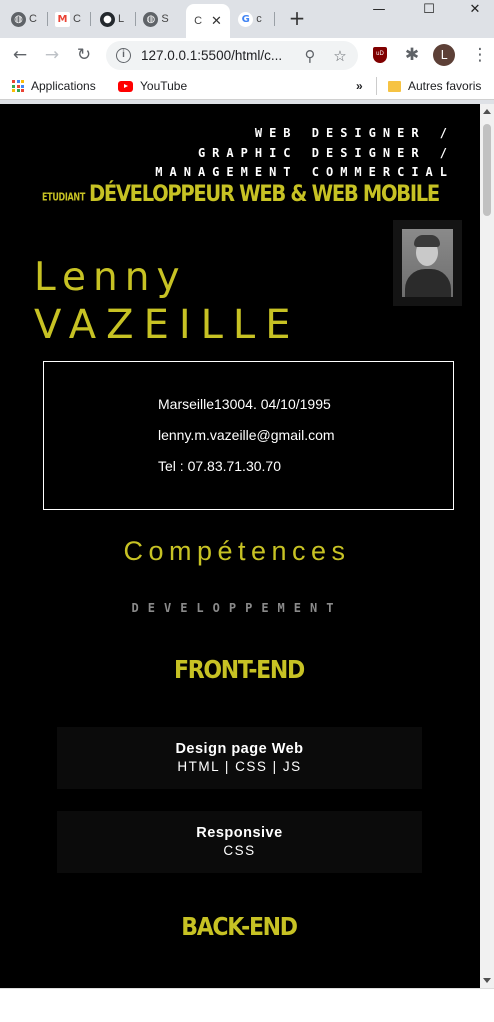 This screenshot has width=494, height=1022. What do you see at coordinates (219, 466) in the screenshot?
I see `phone-text: Tel : 07.83.71.30.70` at bounding box center [219, 466].